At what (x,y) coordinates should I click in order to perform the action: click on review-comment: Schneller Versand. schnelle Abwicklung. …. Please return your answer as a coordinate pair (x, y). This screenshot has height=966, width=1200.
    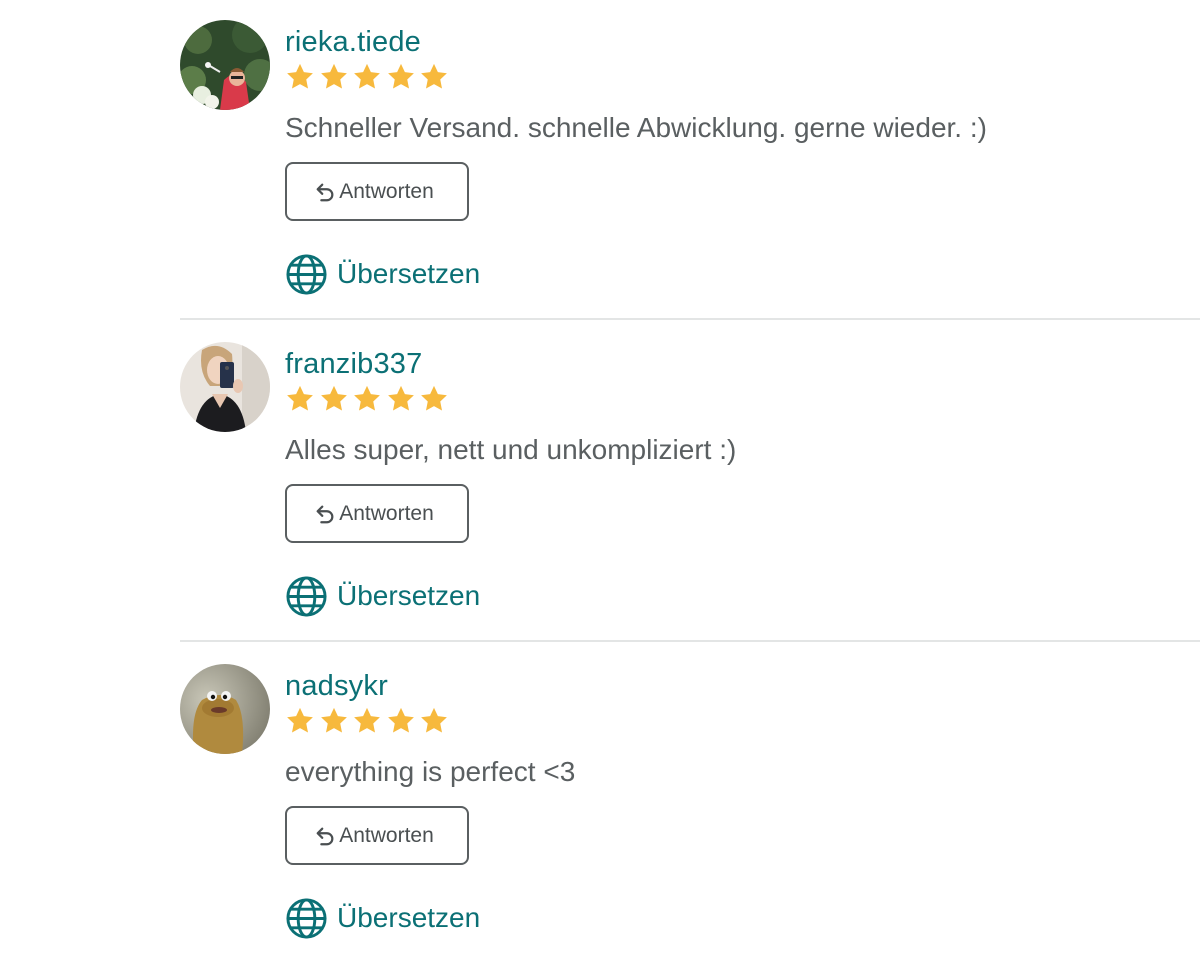
    Looking at the image, I should click on (636, 127).